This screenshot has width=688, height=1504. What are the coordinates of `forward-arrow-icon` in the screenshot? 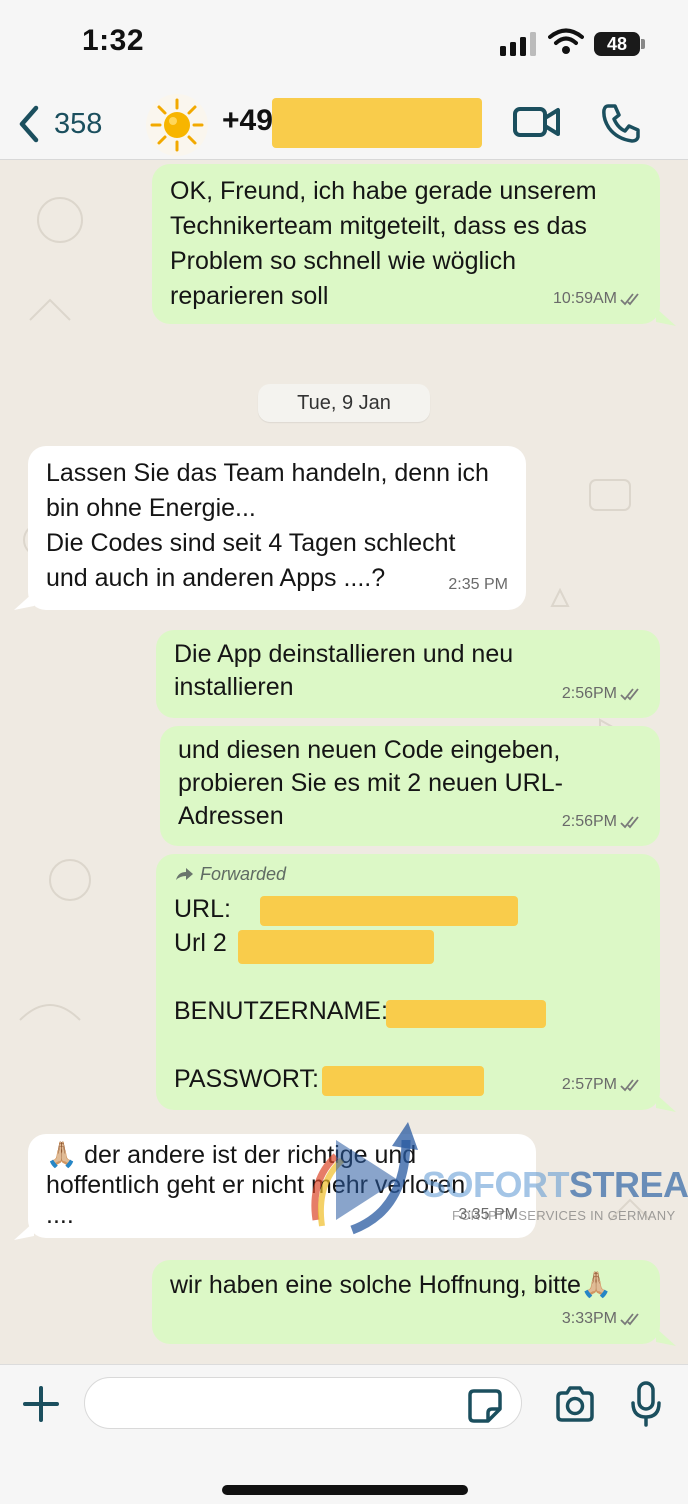 It's located at (184, 874).